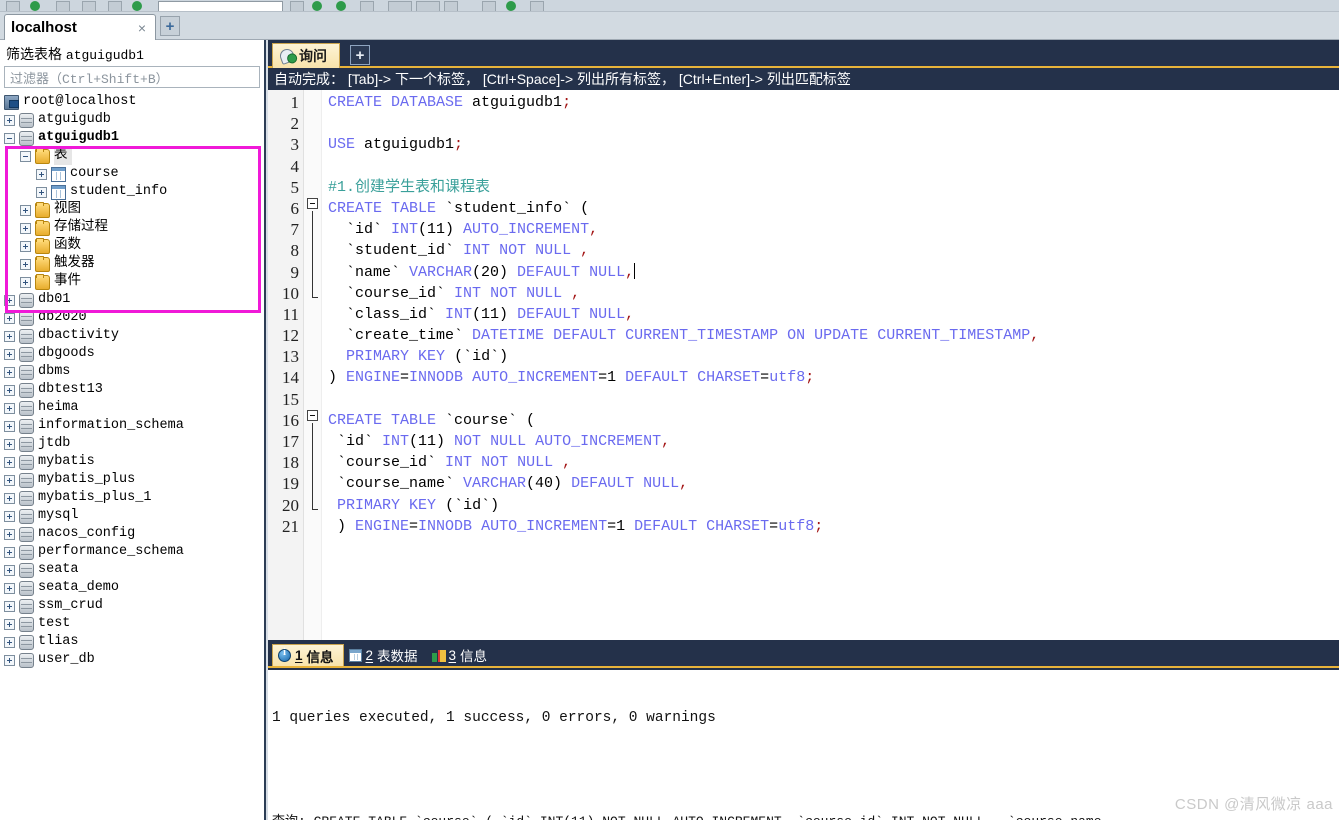  Describe the element at coordinates (833, 229) in the screenshot. I see `code-line: `id` INT(11) AUTO_INCREMENT,` at that location.